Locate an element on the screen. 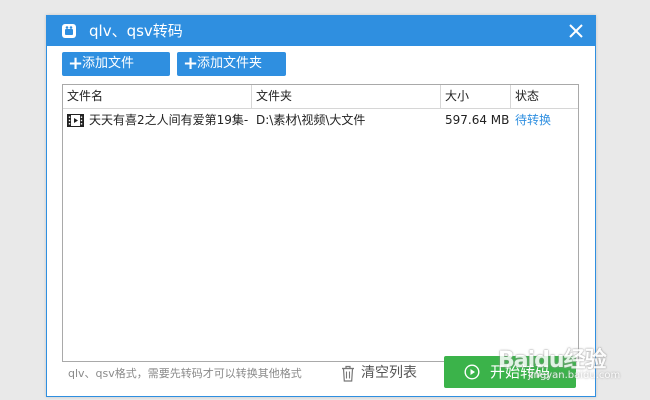 This screenshot has height=400, width=650. column-header-folder: 文件夹 is located at coordinates (346, 96).